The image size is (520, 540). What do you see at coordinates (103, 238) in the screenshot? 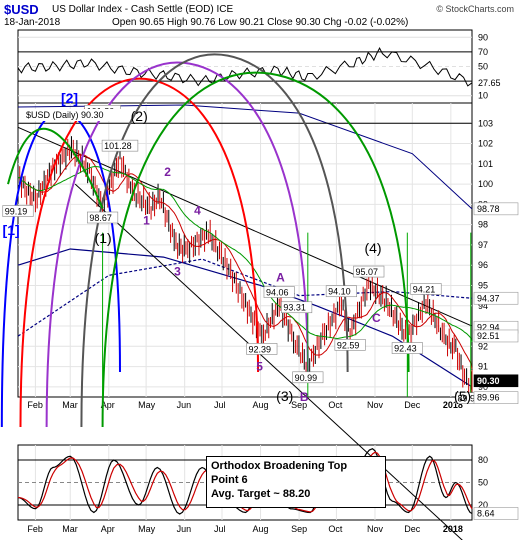
I see `wave-label: (1)` at bounding box center [103, 238].